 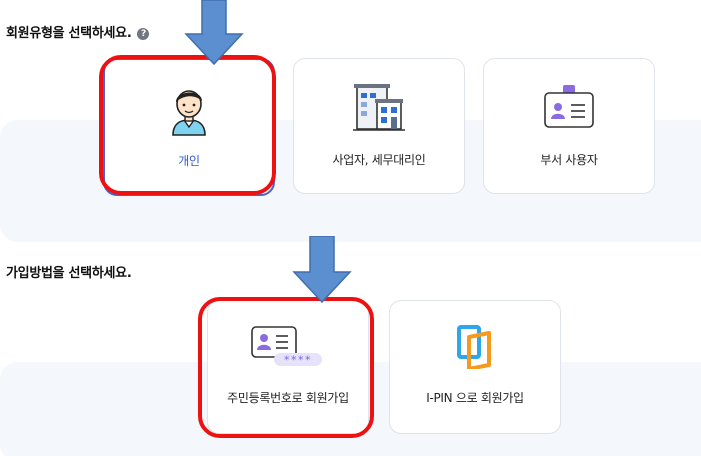 I want to click on member-type-business-label: 사업자, 세무대리인, so click(x=379, y=160).